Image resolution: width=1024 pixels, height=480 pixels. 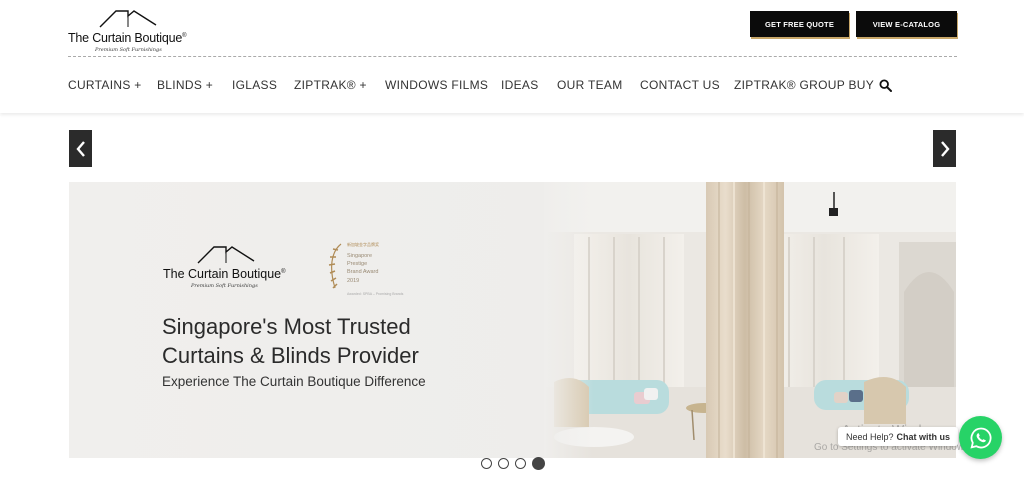 What do you see at coordinates (128, 50) in the screenshot?
I see `logo-tagline: Premium Soft Furnishings` at bounding box center [128, 50].